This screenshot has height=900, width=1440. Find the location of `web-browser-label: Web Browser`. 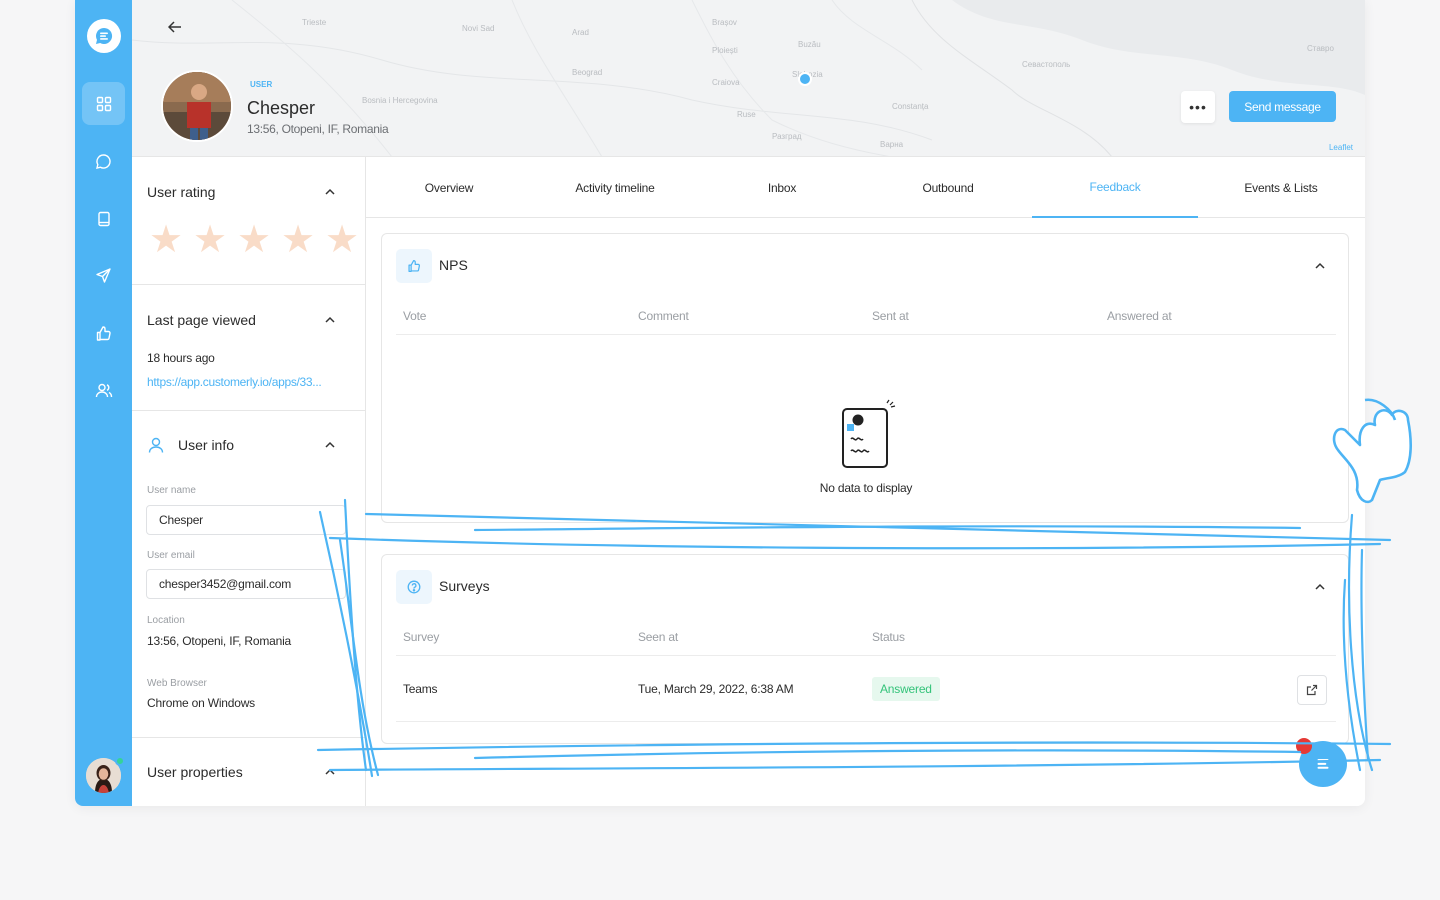

web-browser-label: Web Browser is located at coordinates (177, 683).